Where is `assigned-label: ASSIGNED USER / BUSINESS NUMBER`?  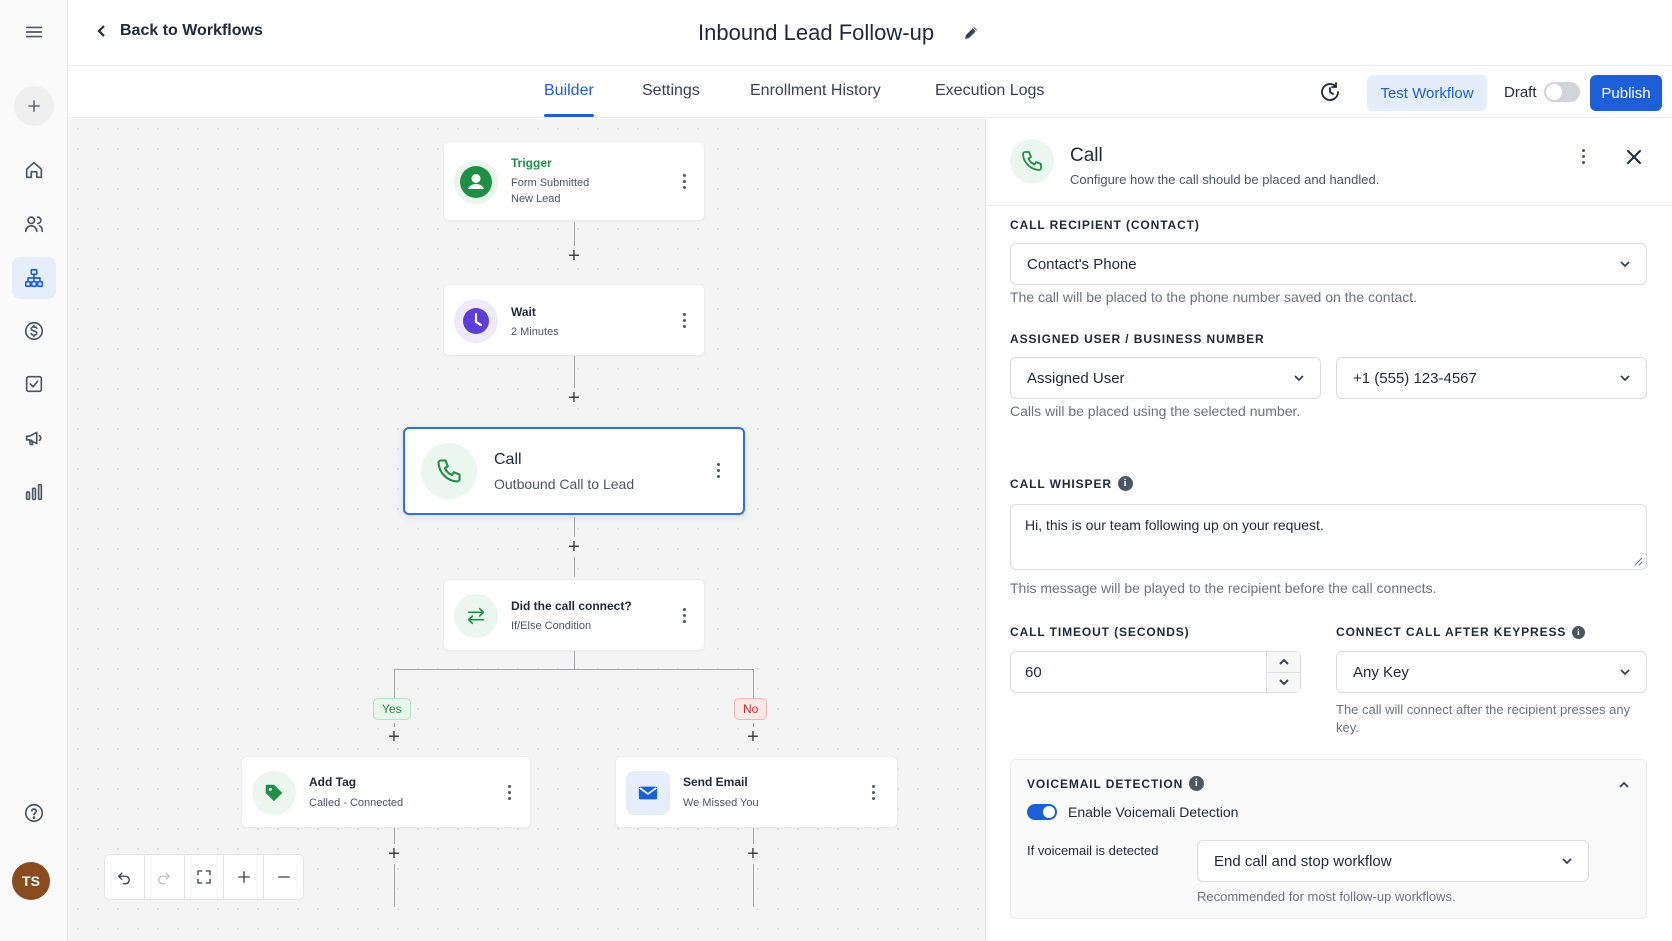
assigned-label: ASSIGNED USER / BUSINESS NUMBER is located at coordinates (1137, 339).